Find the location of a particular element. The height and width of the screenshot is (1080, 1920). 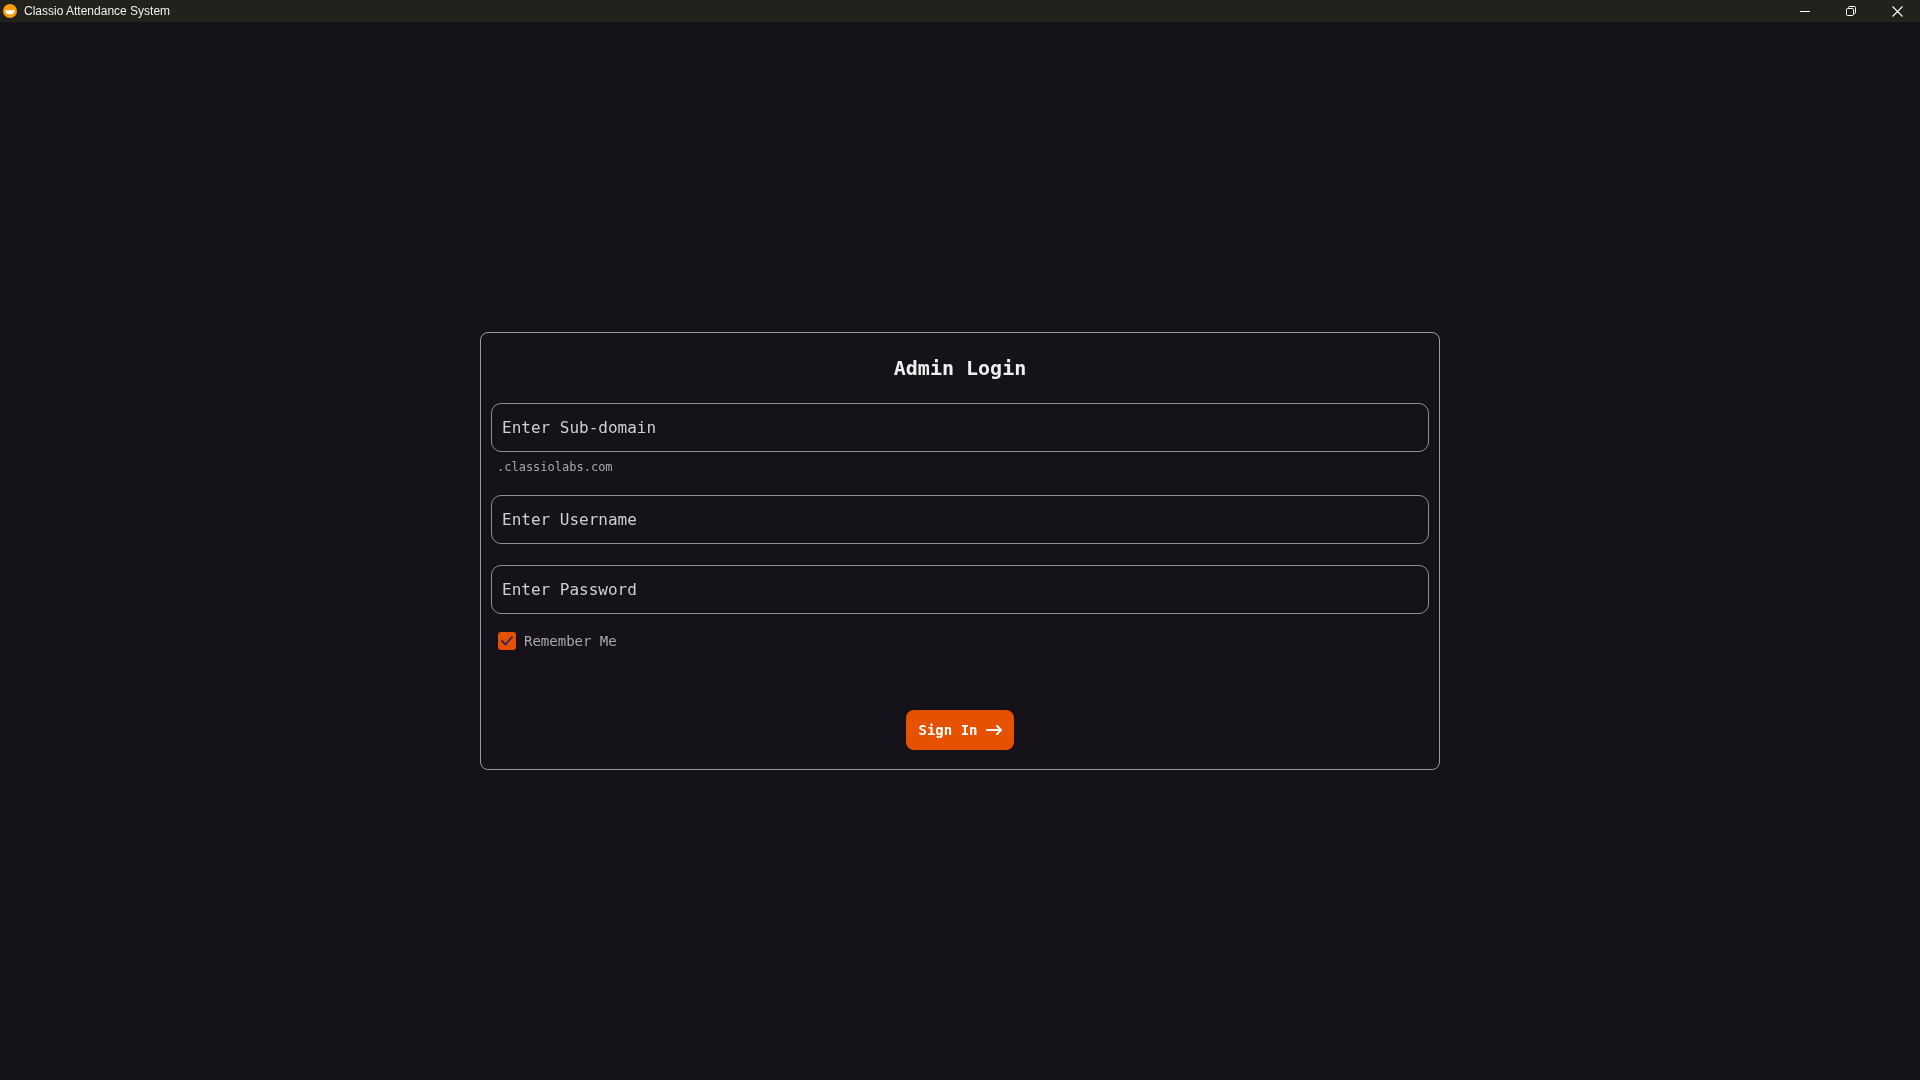

remember-label: Remember Me is located at coordinates (570, 641).